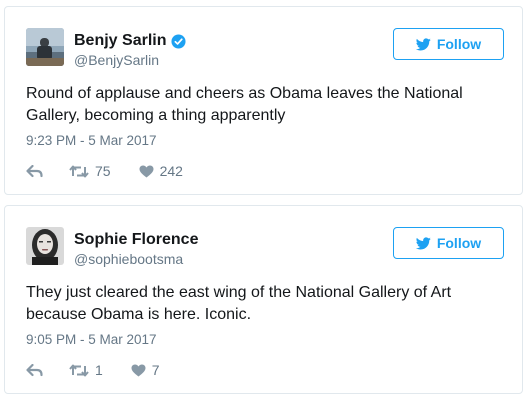  I want to click on author-name-row: Sophie Florence, so click(136, 240).